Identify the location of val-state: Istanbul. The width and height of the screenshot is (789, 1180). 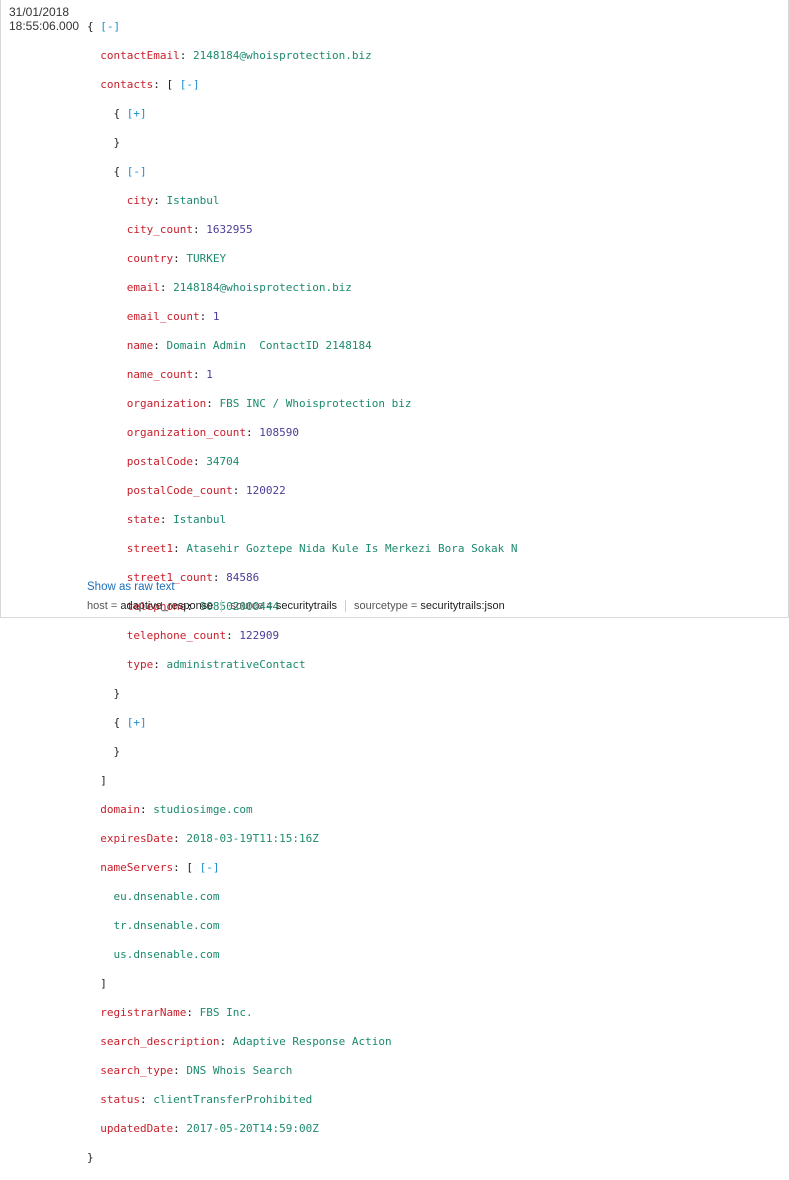
(200, 519).